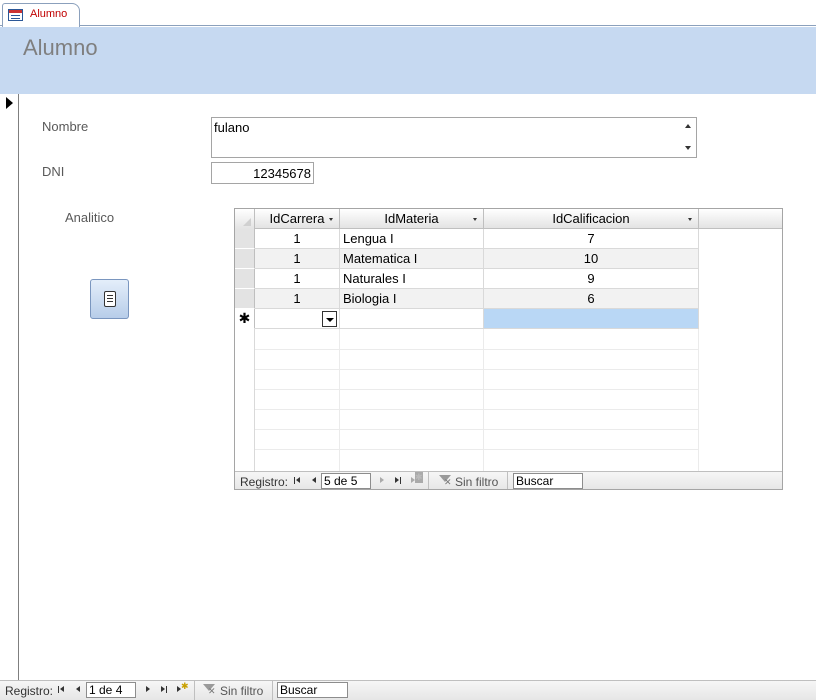 The width and height of the screenshot is (816, 700). I want to click on document-tab-alumno: Alumno, so click(41, 15).